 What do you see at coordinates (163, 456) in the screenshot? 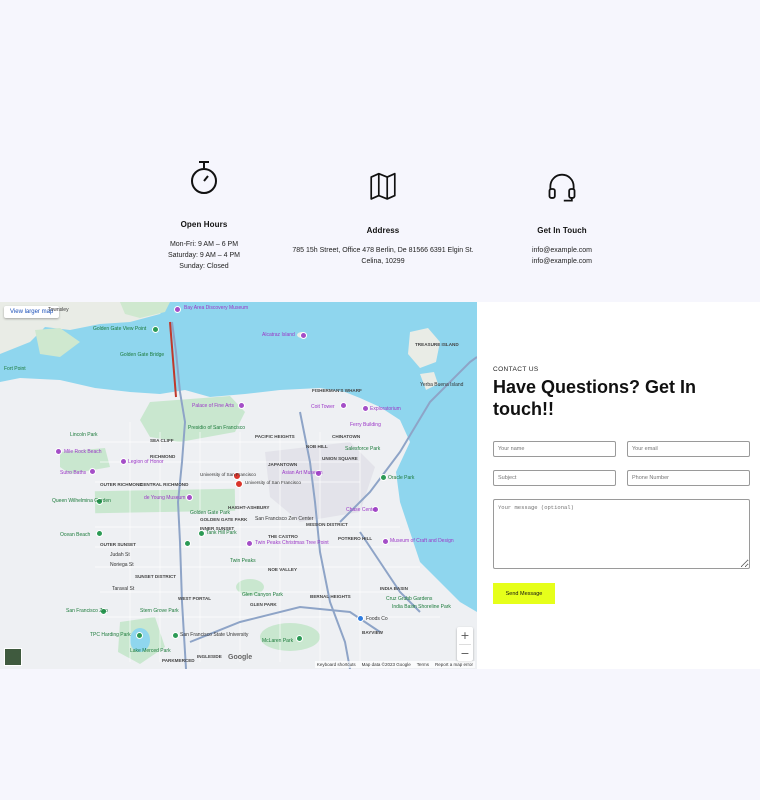
I see `map-label: RICHMOND` at bounding box center [163, 456].